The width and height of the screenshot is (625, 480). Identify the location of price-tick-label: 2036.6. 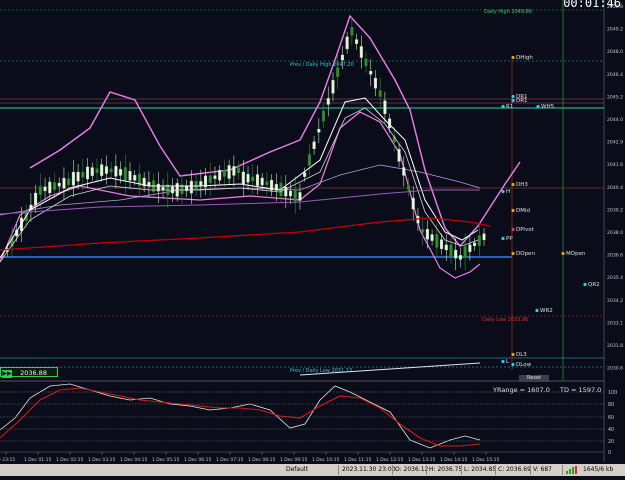
(615, 256).